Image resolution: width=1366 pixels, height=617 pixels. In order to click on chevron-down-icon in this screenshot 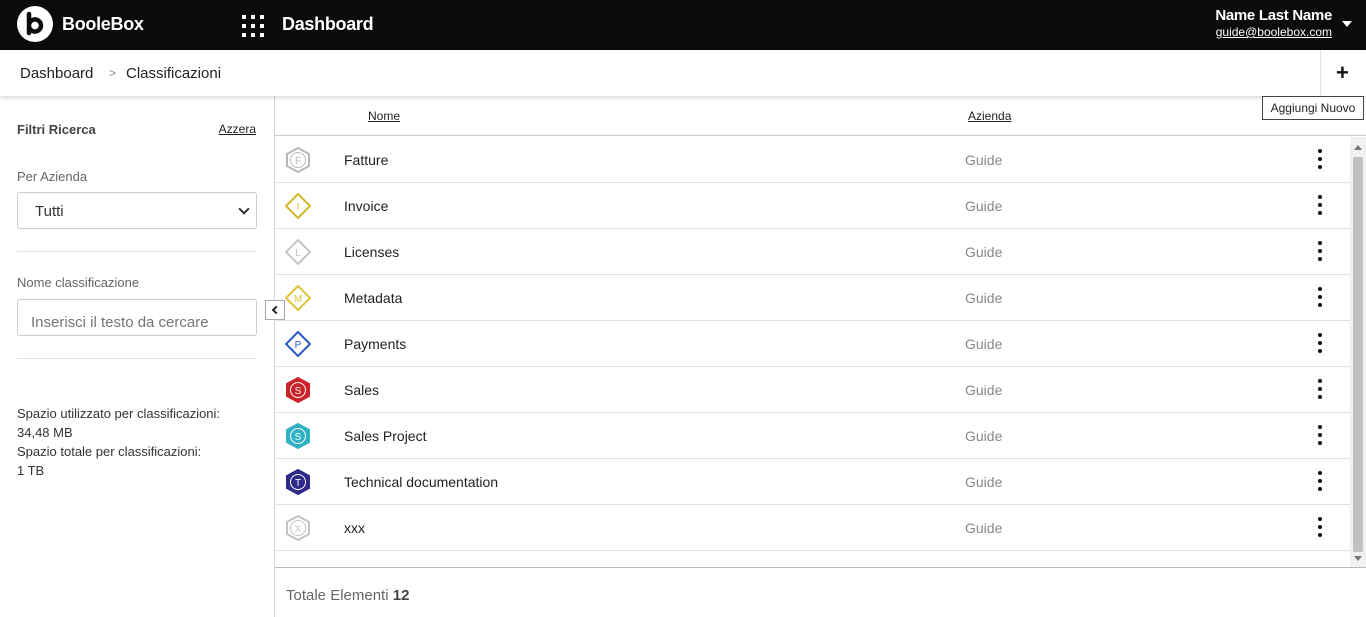, I will do `click(244, 209)`.